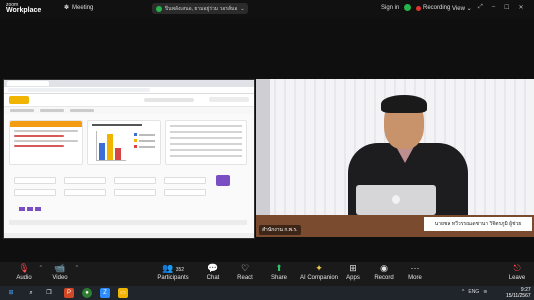  I want to click on chevron-down-icon: ⌄, so click(242, 8).